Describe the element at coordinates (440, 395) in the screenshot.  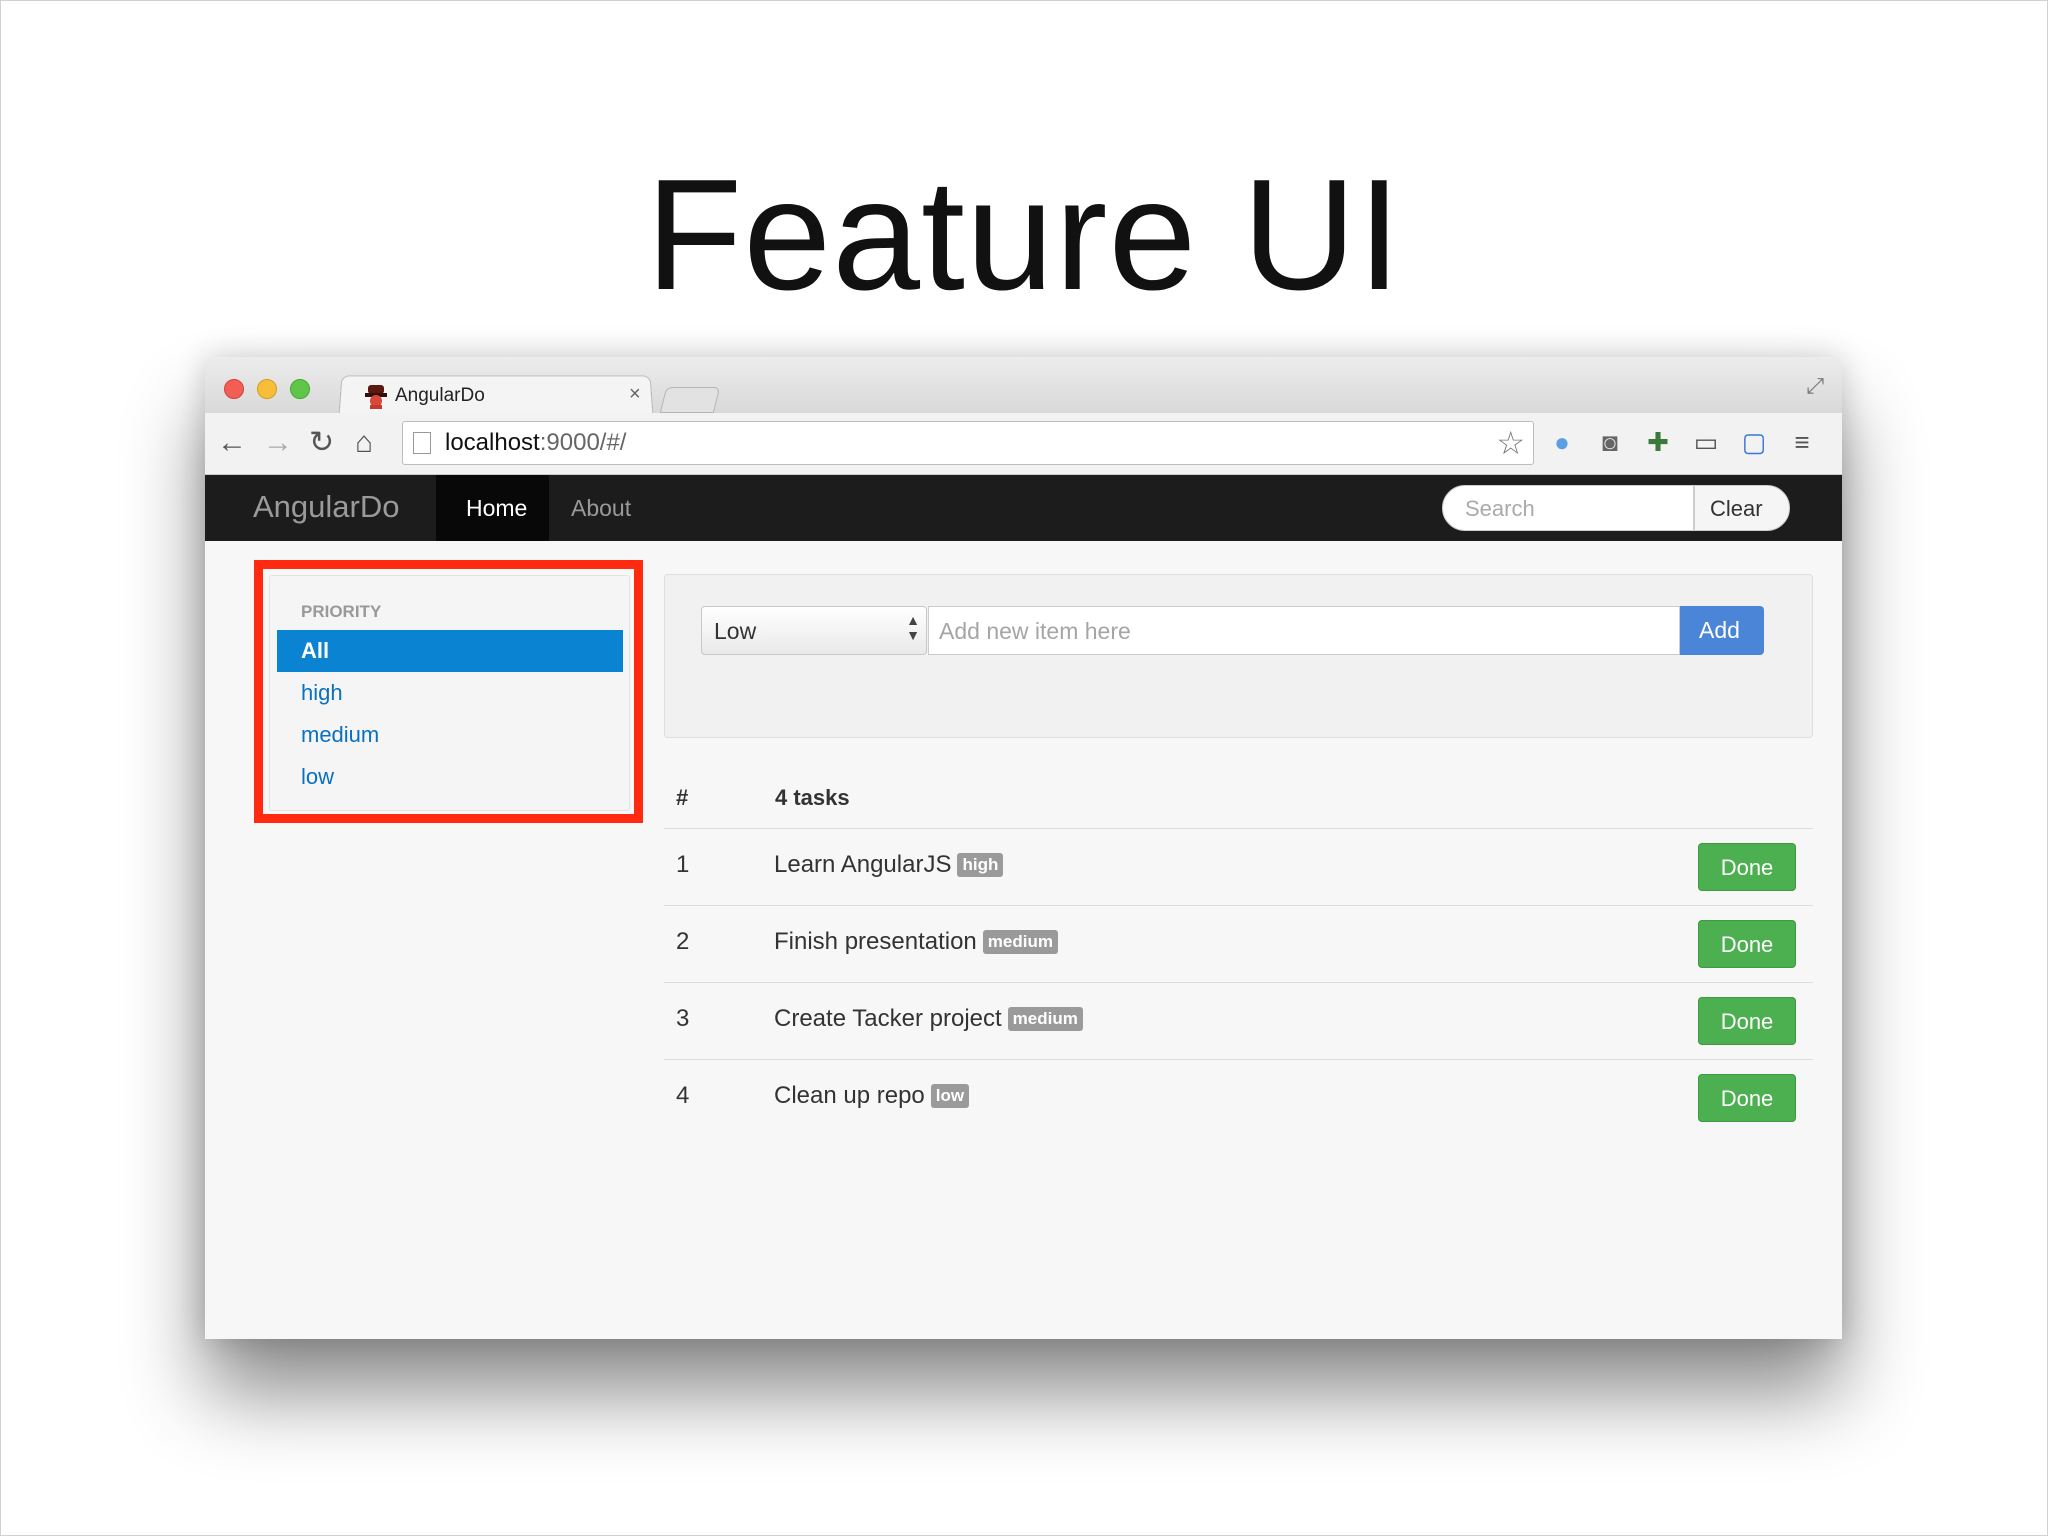
I see `tab-title: AngularDo` at that location.